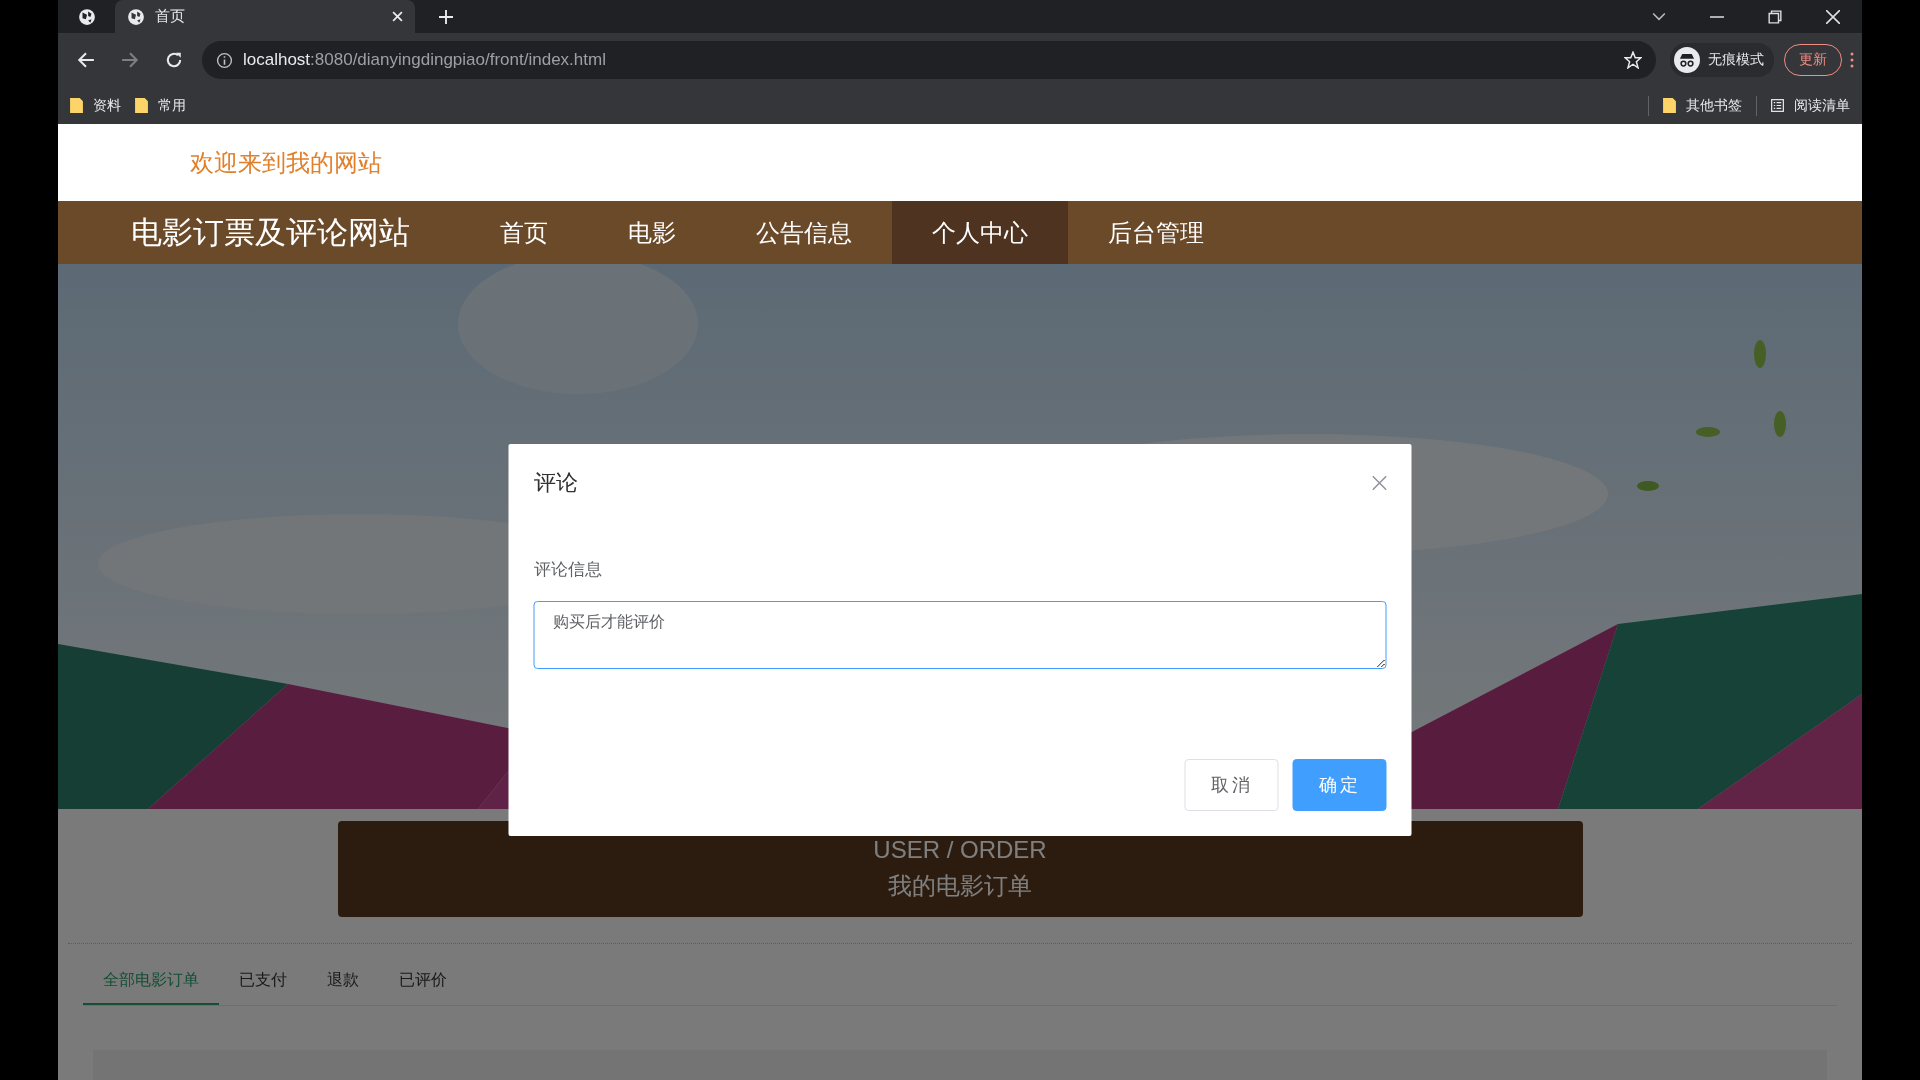 The height and width of the screenshot is (1080, 1920). What do you see at coordinates (524, 232) in the screenshot?
I see `nav-link: 首页` at bounding box center [524, 232].